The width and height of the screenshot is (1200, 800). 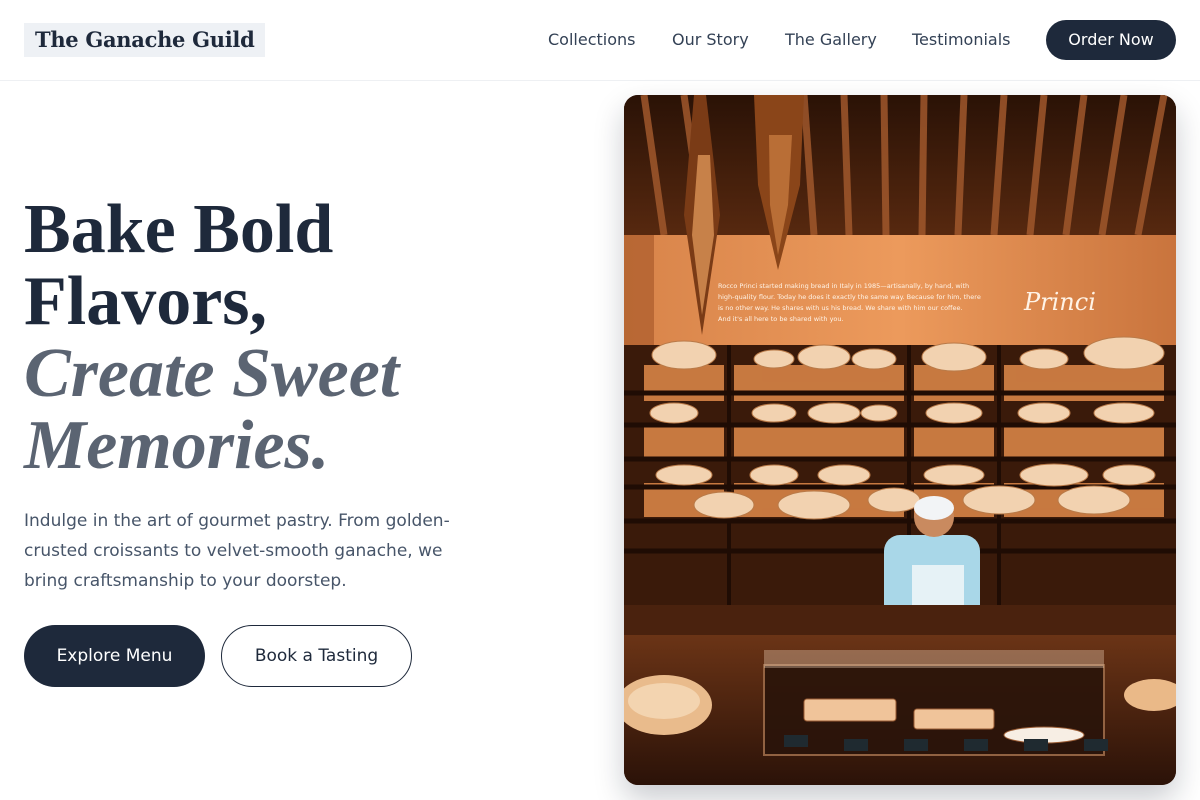 I want to click on order-now-button: Order Now, so click(x=1111, y=40).